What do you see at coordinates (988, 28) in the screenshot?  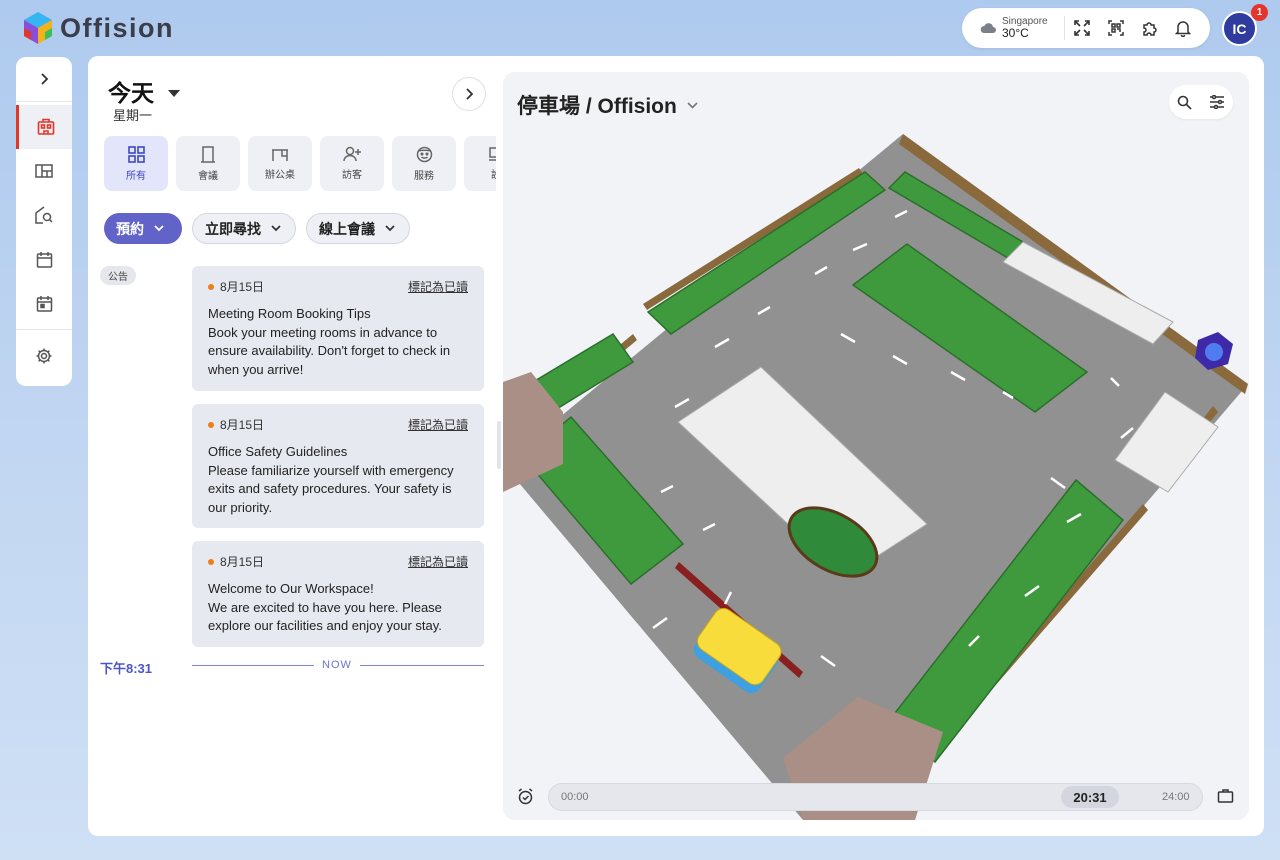 I see `cloud-icon` at bounding box center [988, 28].